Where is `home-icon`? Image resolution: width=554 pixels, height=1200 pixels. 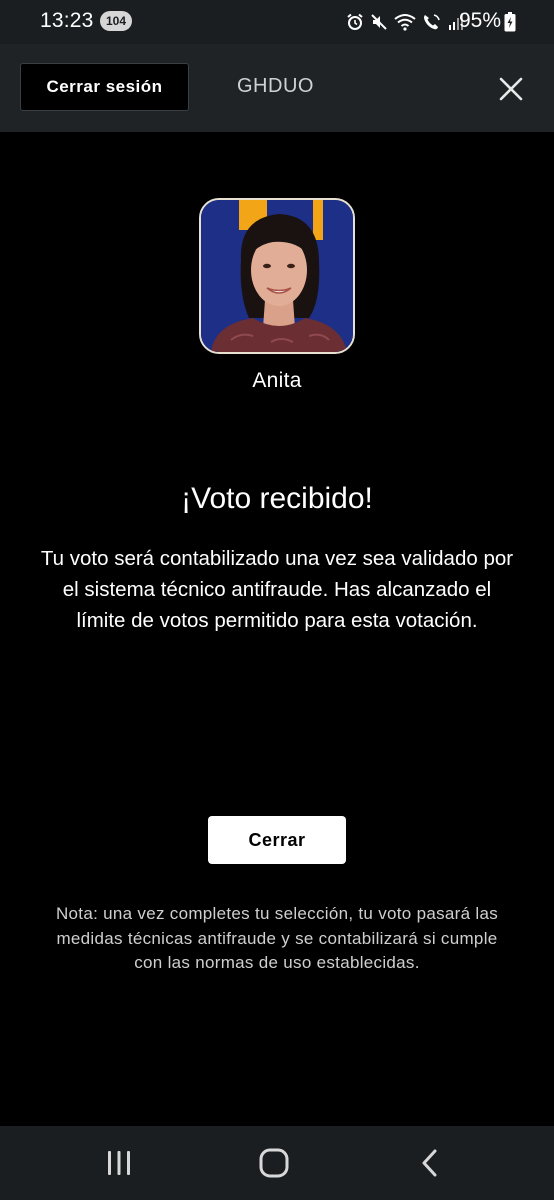 home-icon is located at coordinates (274, 1163).